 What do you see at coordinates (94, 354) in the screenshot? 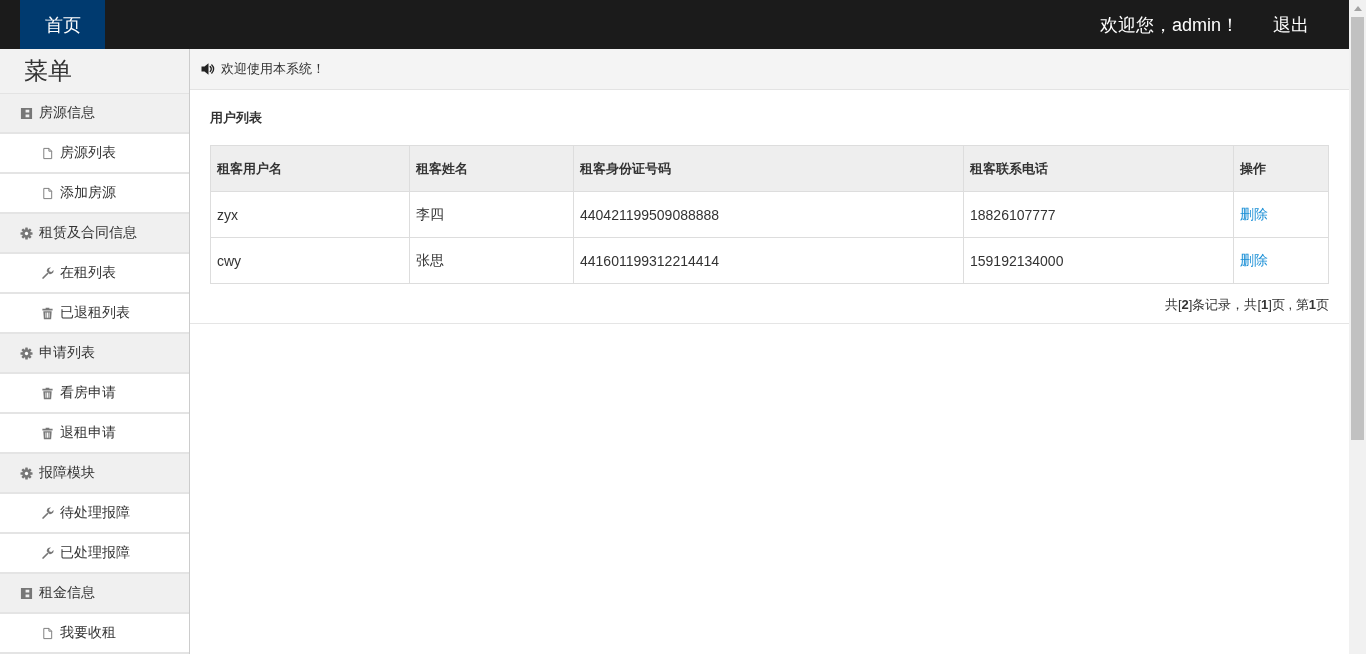
I see `sidebar-group: 申请列表` at bounding box center [94, 354].